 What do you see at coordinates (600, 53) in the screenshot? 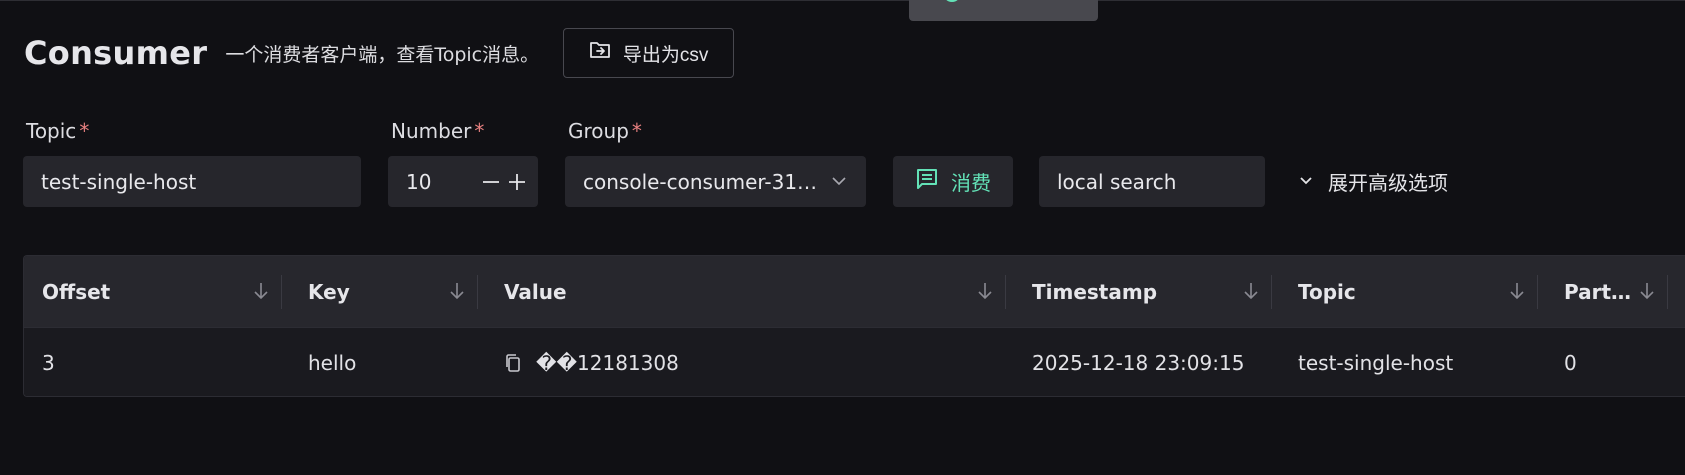
I see `export-file-icon` at bounding box center [600, 53].